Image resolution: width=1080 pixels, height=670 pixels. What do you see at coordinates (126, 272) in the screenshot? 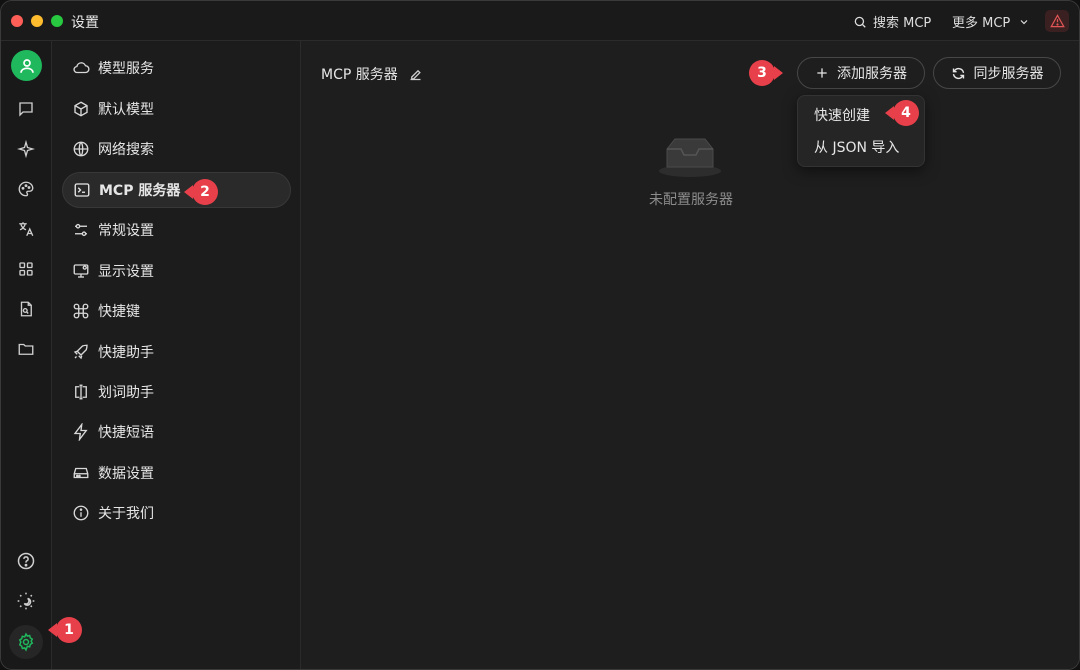
I see `menu-item-label: 显示设置` at bounding box center [126, 272].